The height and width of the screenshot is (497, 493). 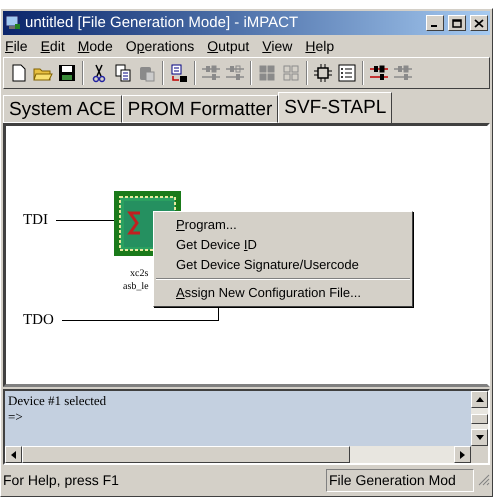 I want to click on tab: PROM Formatter, so click(x=200, y=109).